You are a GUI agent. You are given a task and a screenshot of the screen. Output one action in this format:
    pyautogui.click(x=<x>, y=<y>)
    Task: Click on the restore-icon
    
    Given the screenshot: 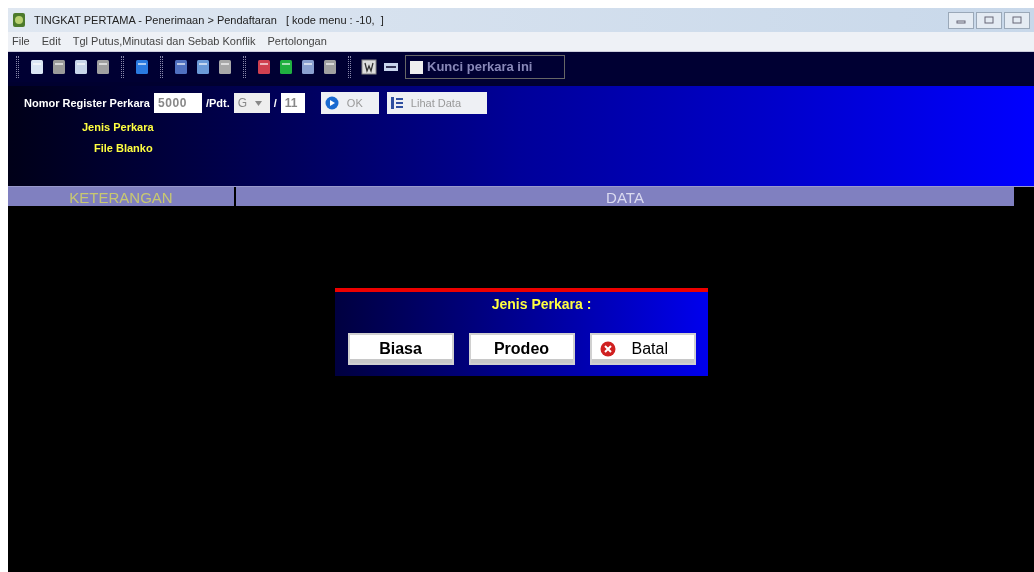 What is the action you would take?
    pyautogui.click(x=989, y=20)
    